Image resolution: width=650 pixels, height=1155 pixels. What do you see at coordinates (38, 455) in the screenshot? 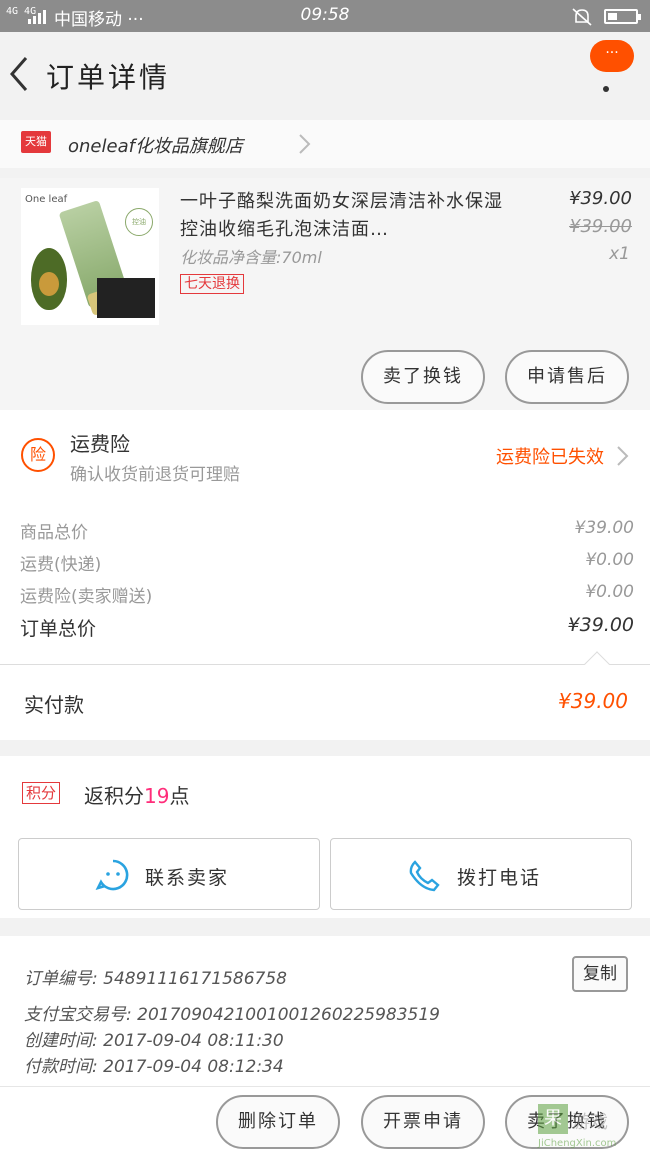
I see `insurance-icon: 险` at bounding box center [38, 455].